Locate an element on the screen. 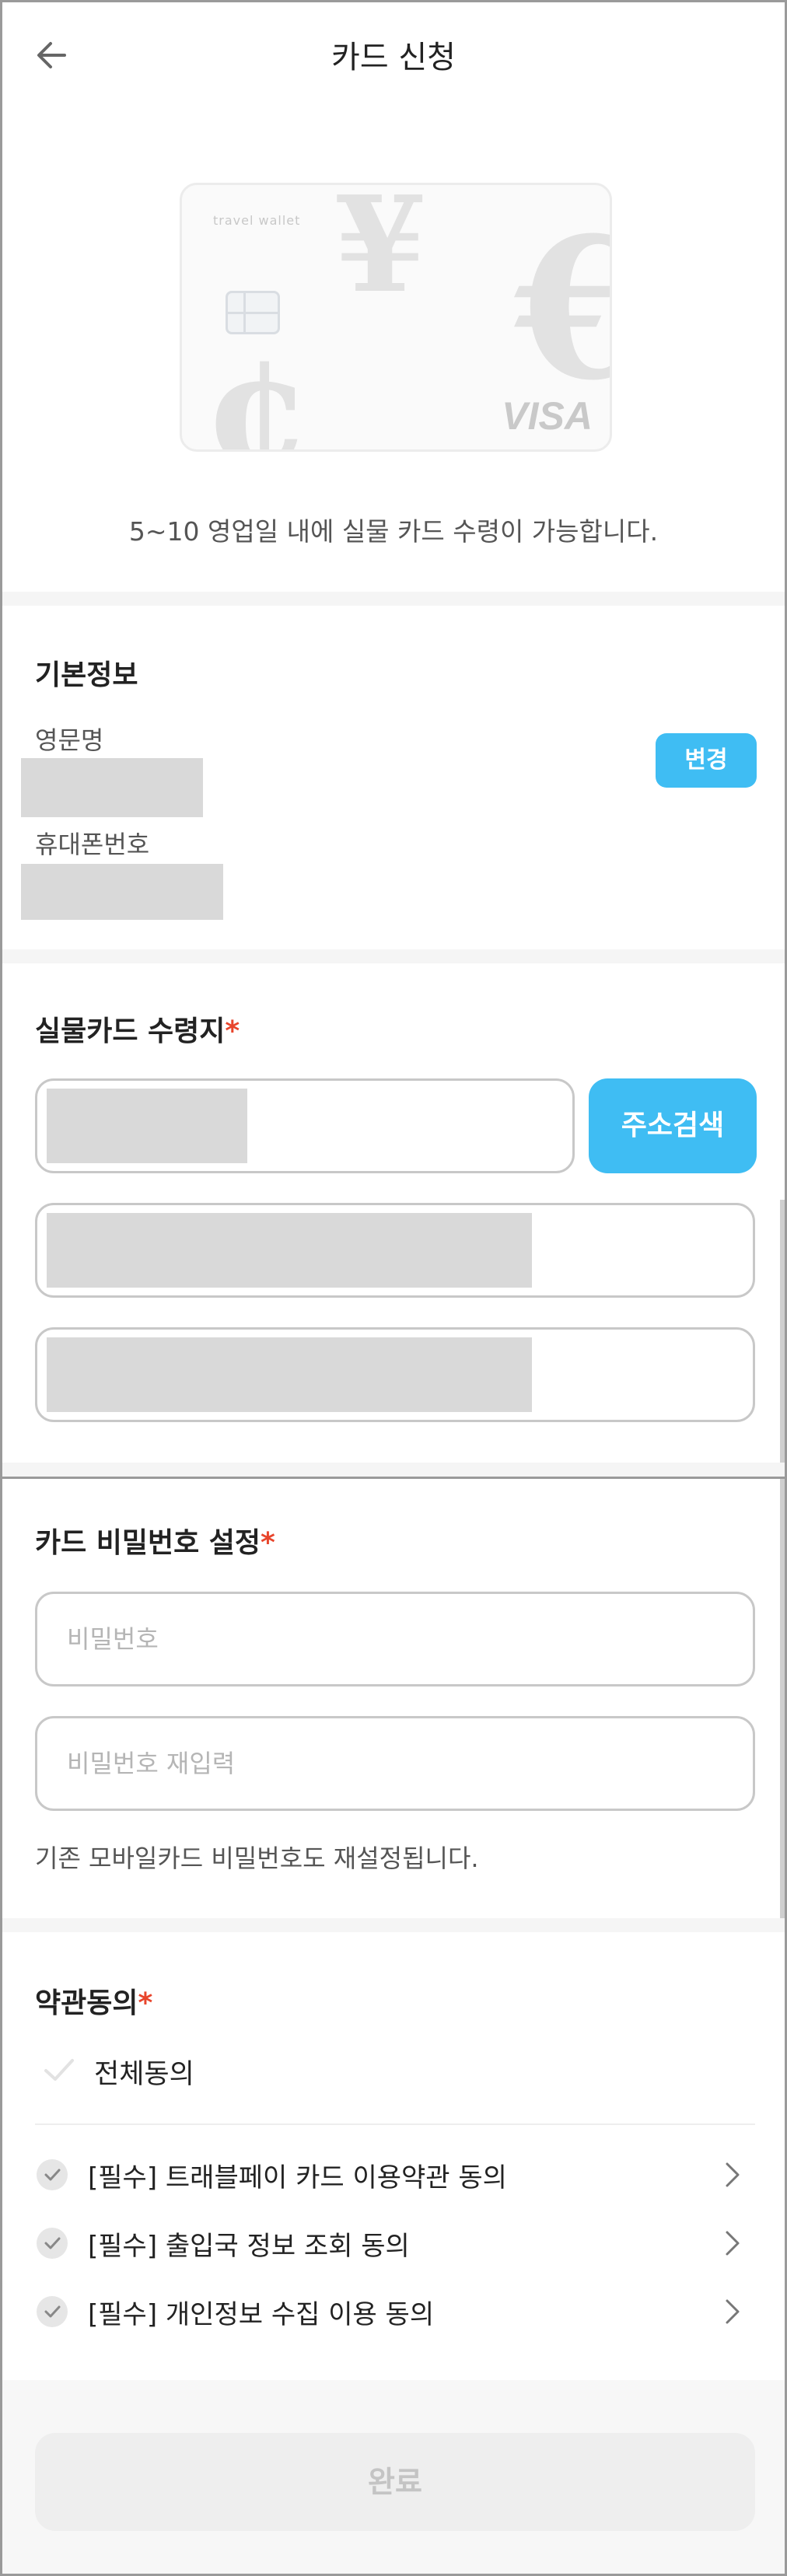 Image resolution: width=787 pixels, height=2576 pixels. terms-title: 약관동의* is located at coordinates (93, 2000).